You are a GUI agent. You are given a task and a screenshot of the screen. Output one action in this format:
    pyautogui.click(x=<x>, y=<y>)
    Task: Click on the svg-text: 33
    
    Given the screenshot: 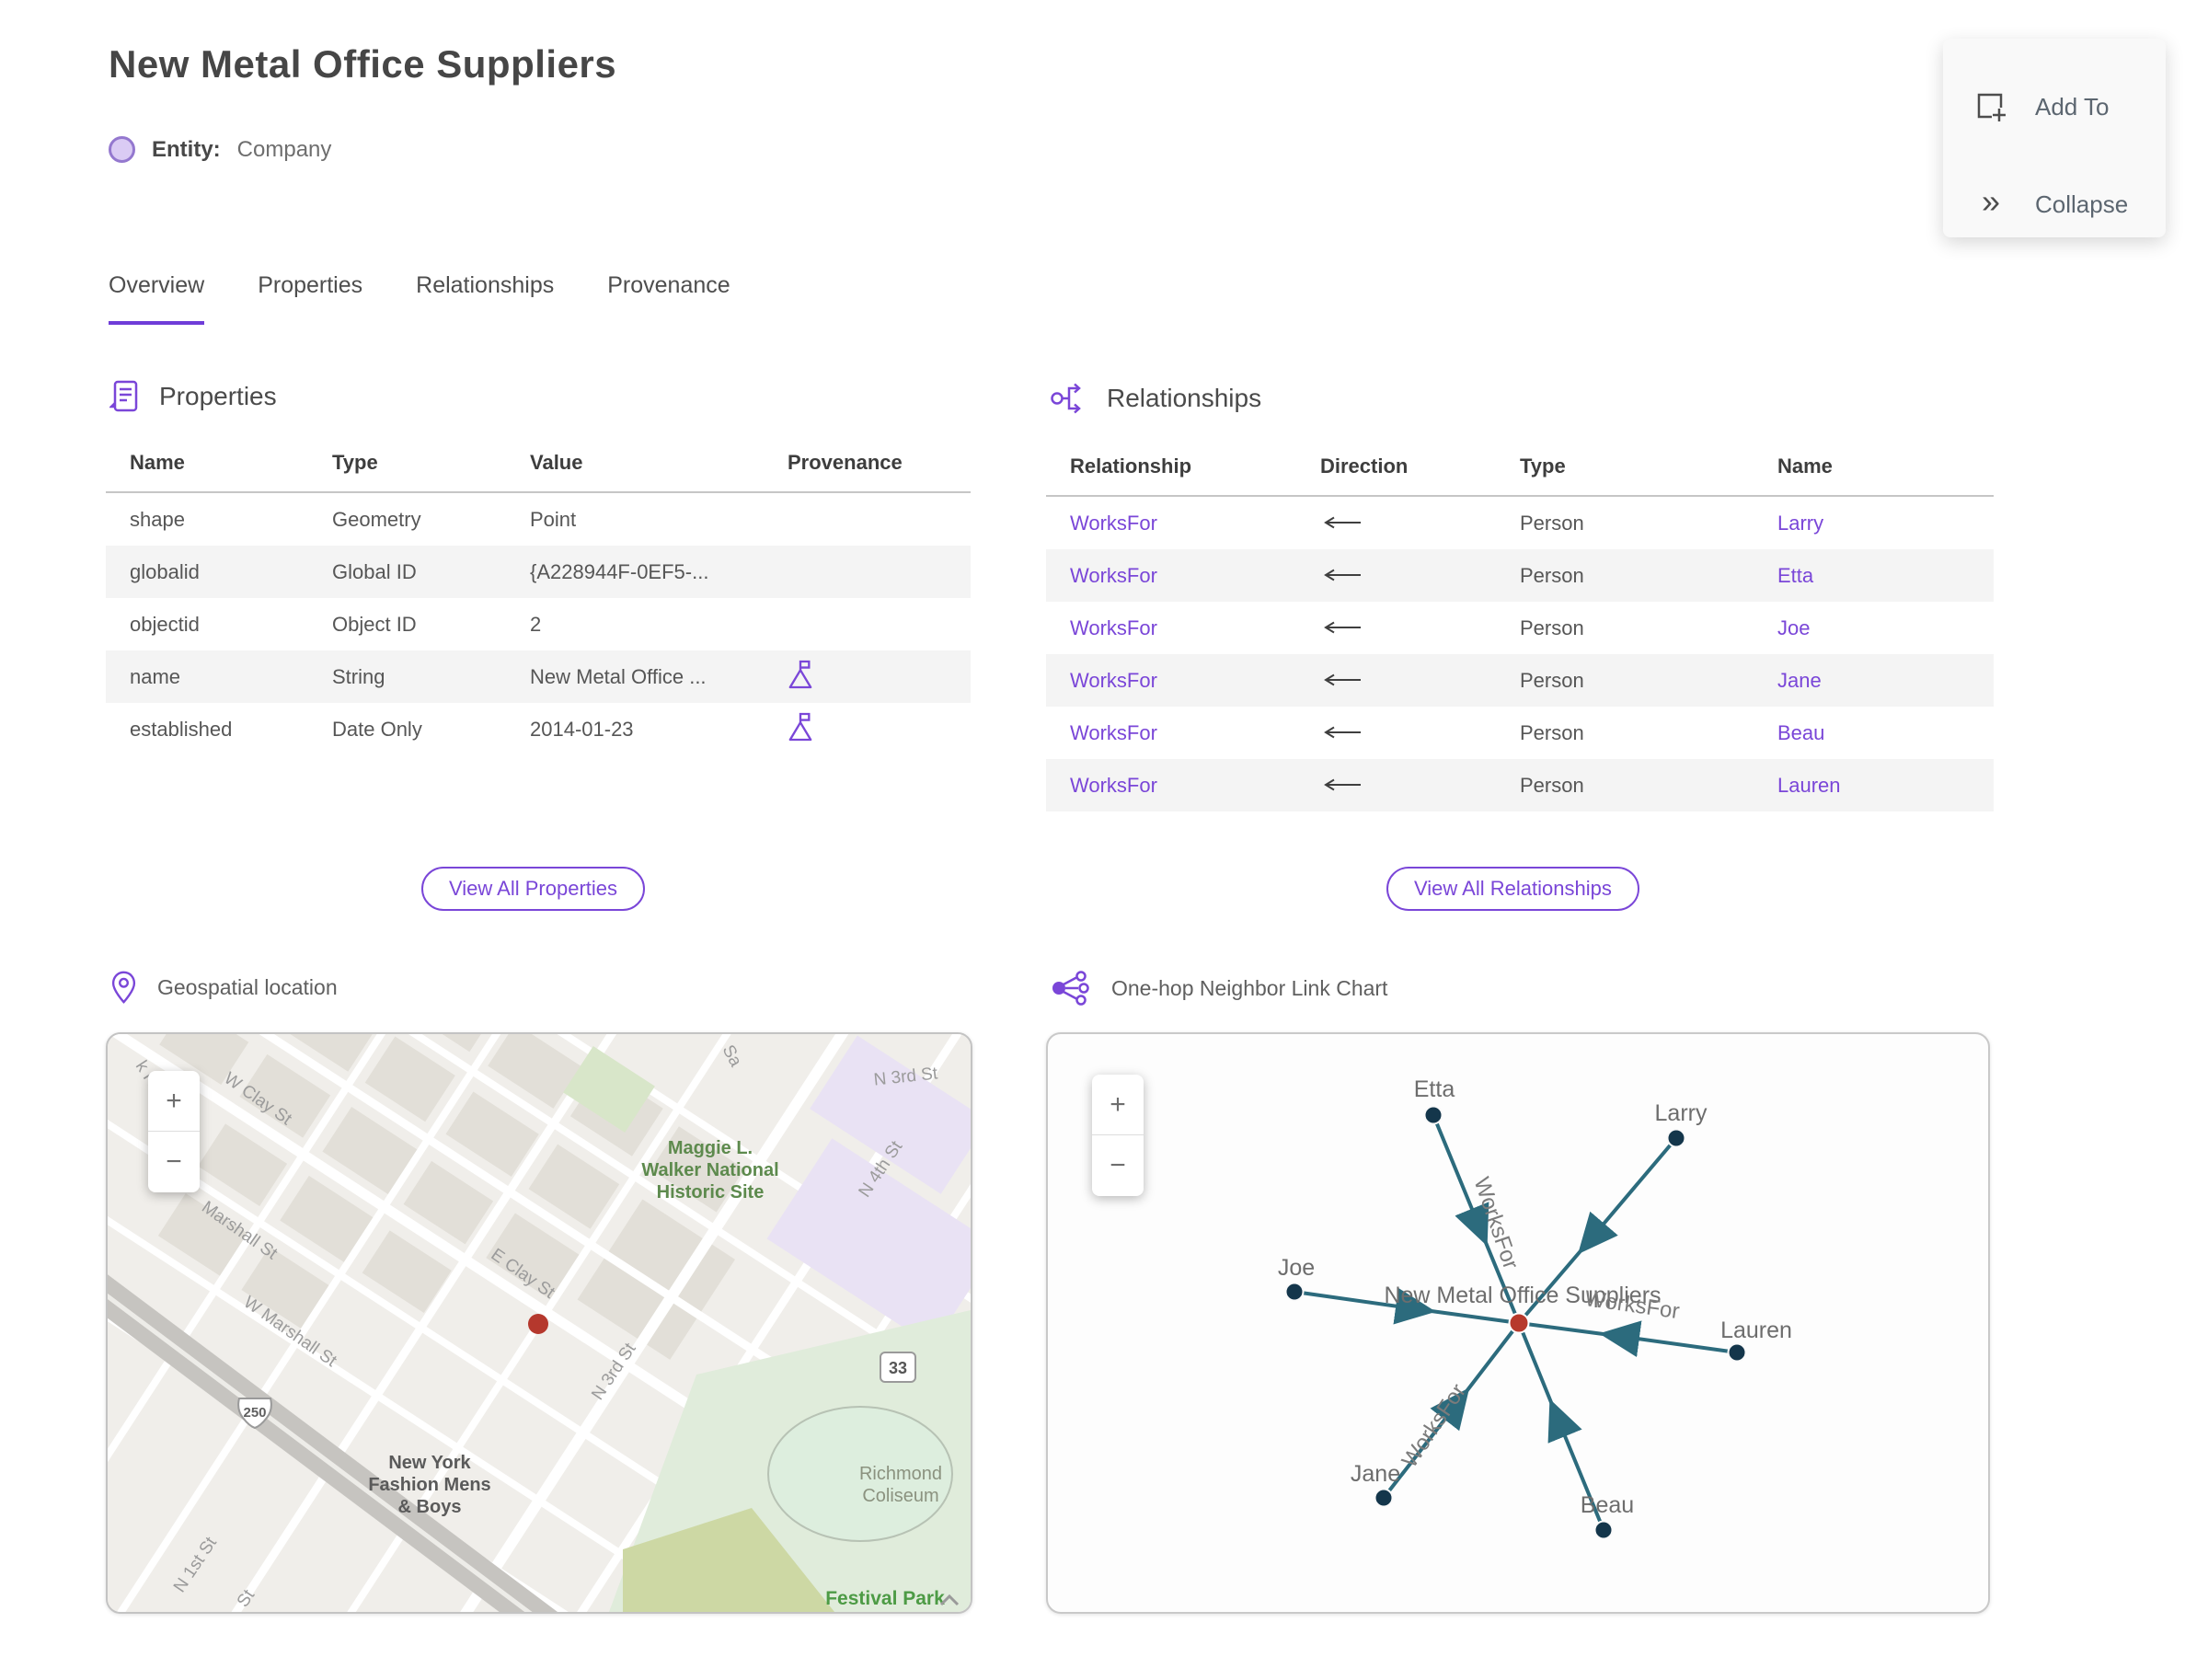 What is the action you would take?
    pyautogui.click(x=898, y=1368)
    